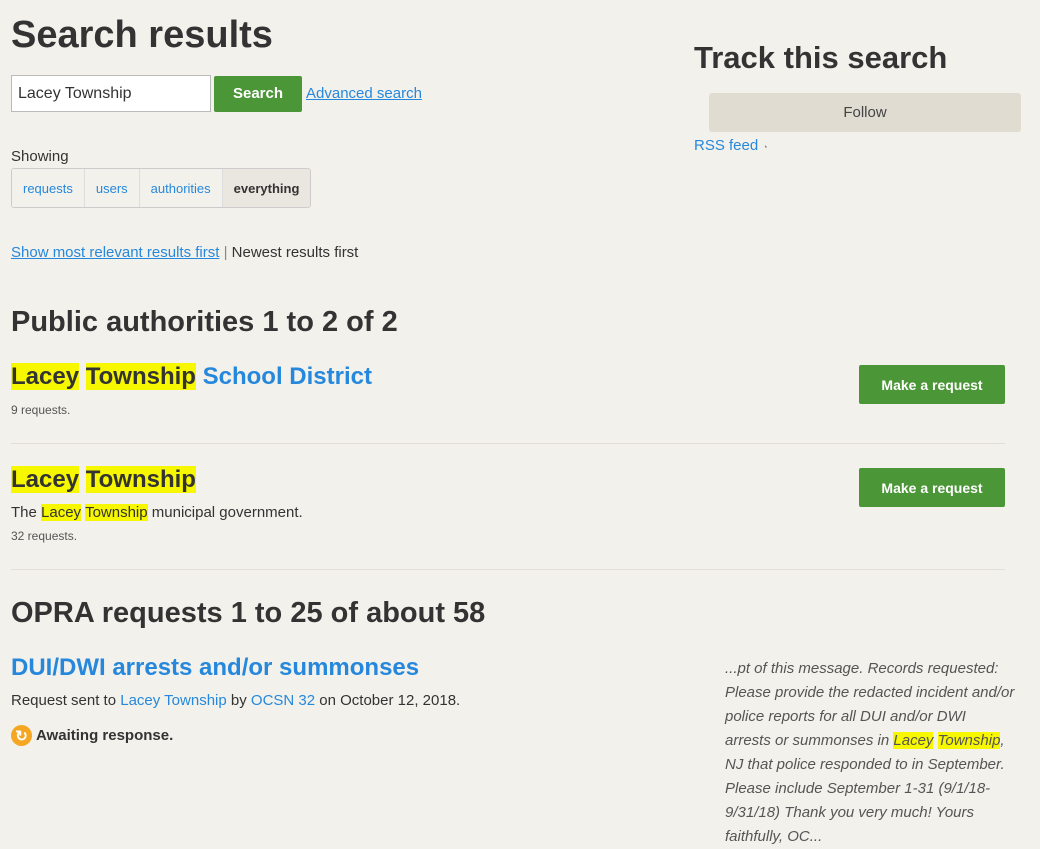 The width and height of the screenshot is (1040, 849). What do you see at coordinates (48, 188) in the screenshot?
I see `tab-requests: requests` at bounding box center [48, 188].